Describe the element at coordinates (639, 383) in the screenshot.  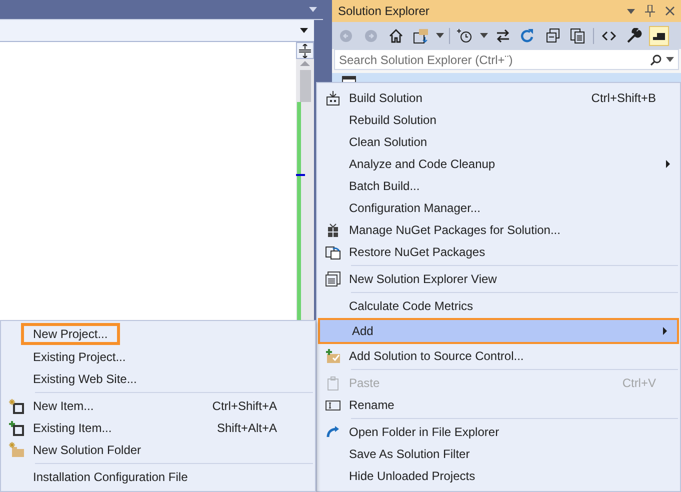
I see `shortcut-text: Ctrl+V` at that location.